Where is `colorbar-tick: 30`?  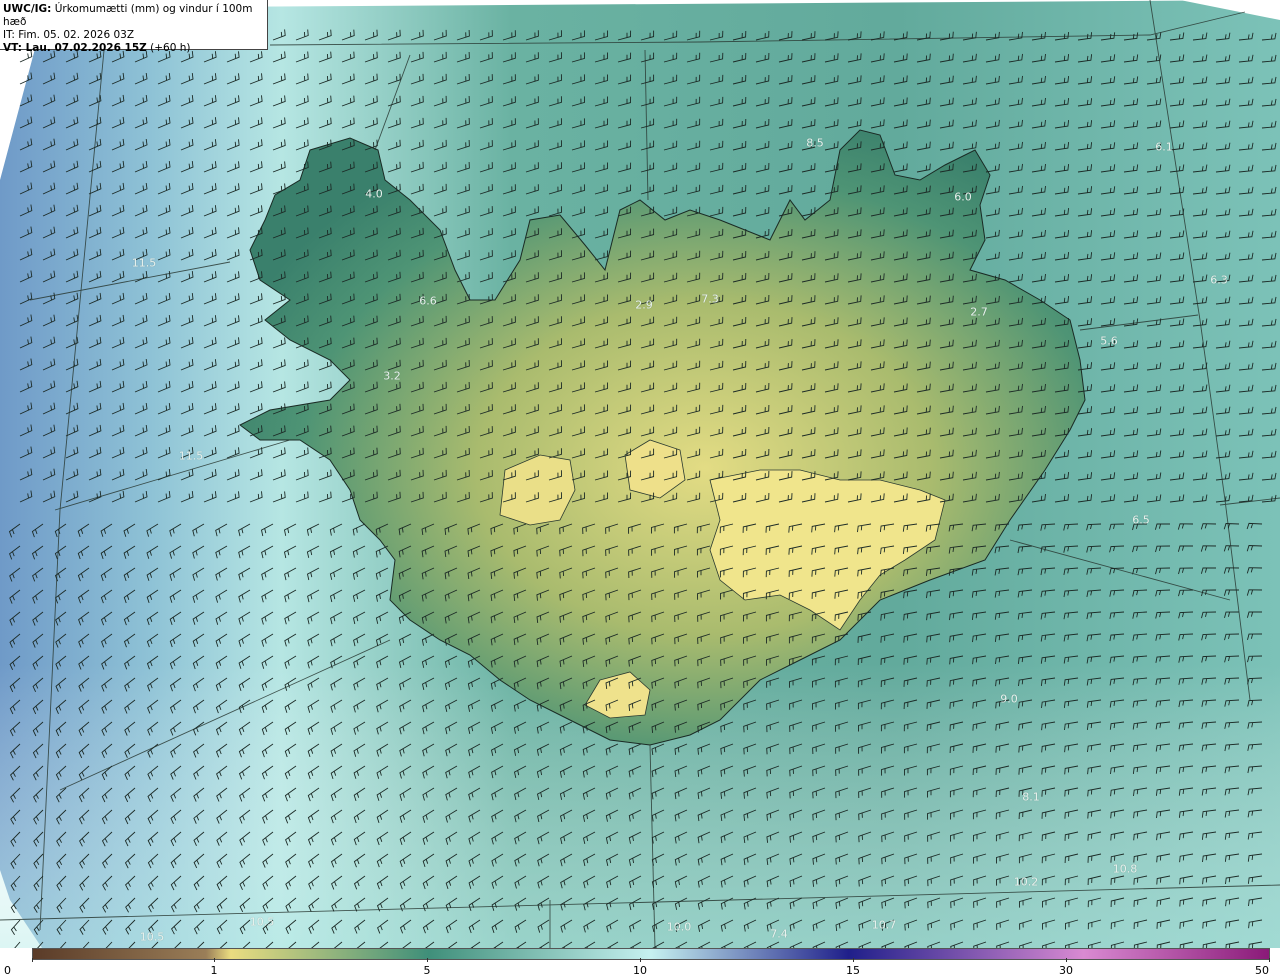
colorbar-tick: 30 is located at coordinates (1066, 970).